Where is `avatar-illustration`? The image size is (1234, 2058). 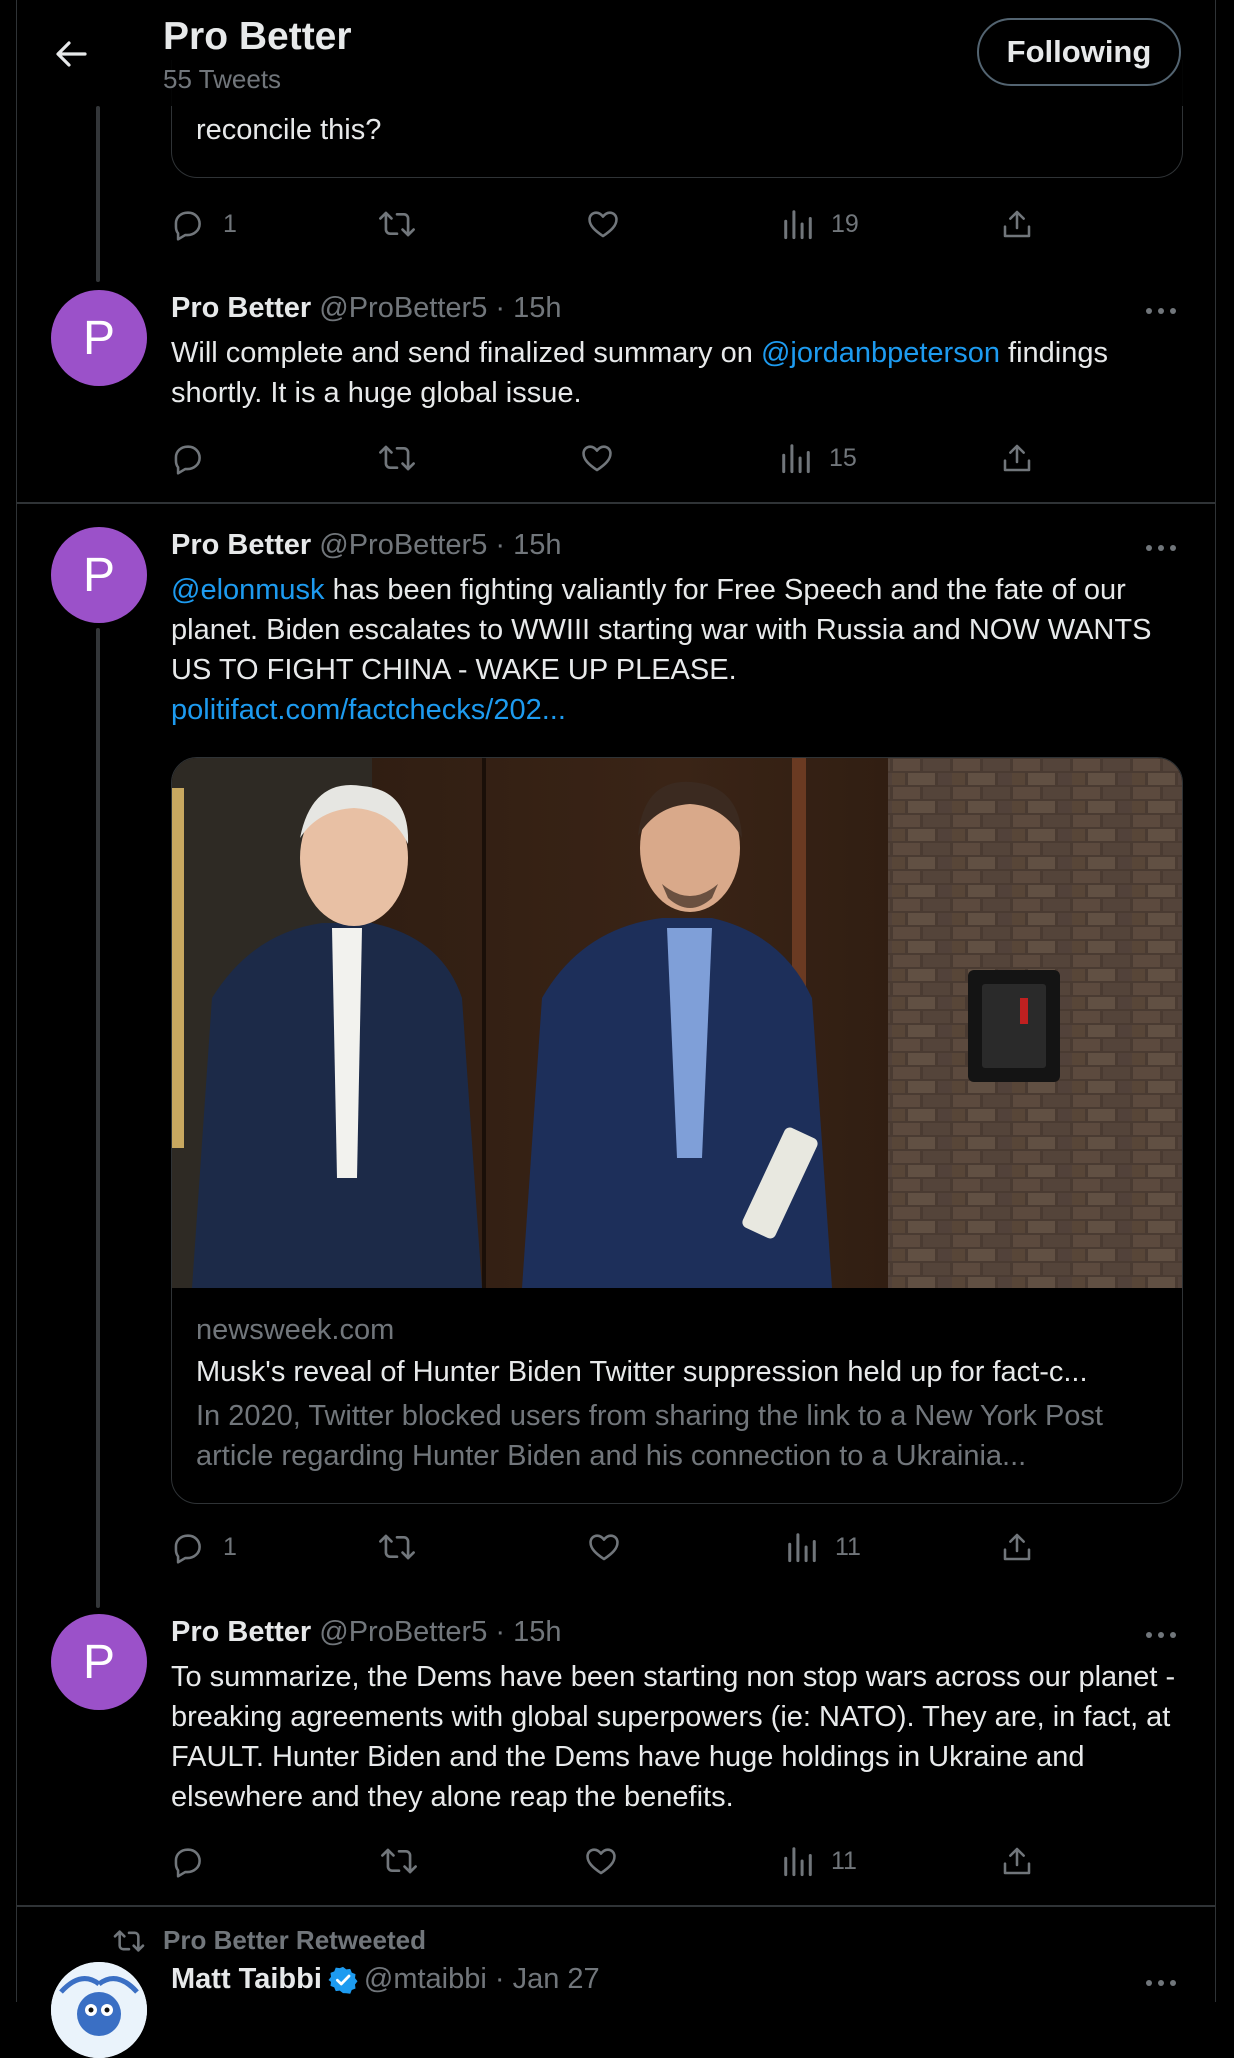
avatar-illustration is located at coordinates (99, 2010).